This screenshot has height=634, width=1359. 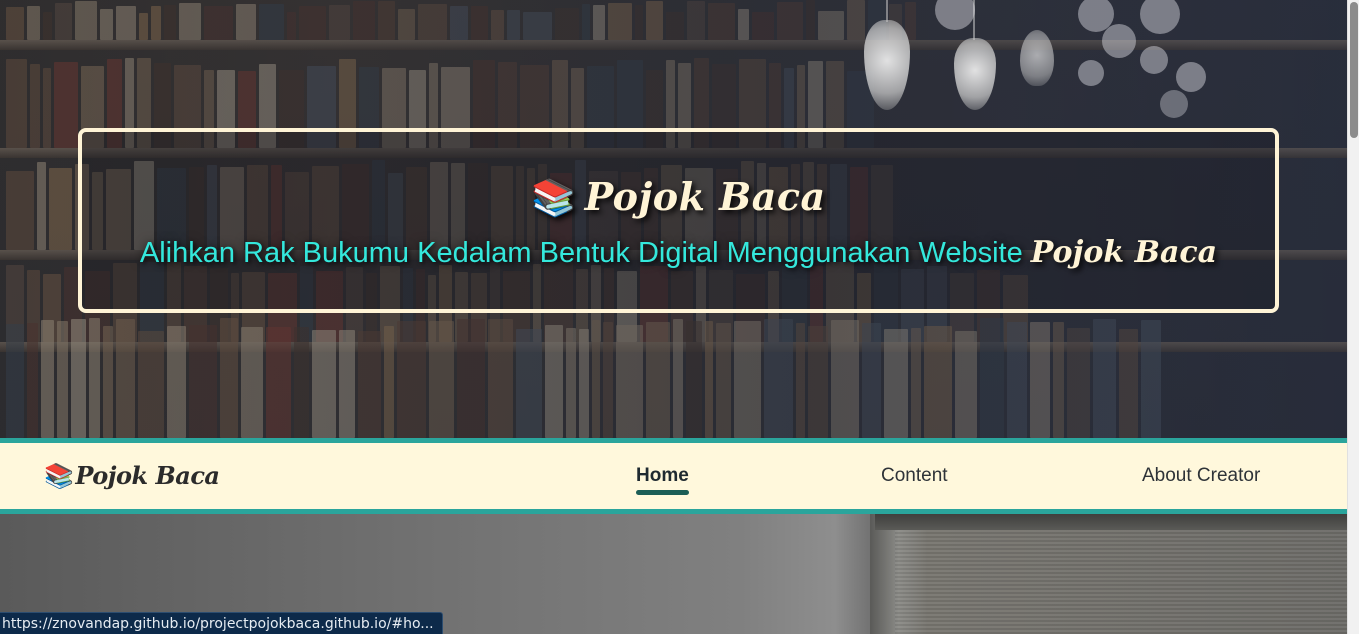 What do you see at coordinates (1037, 58) in the screenshot?
I see `light-bulb-image` at bounding box center [1037, 58].